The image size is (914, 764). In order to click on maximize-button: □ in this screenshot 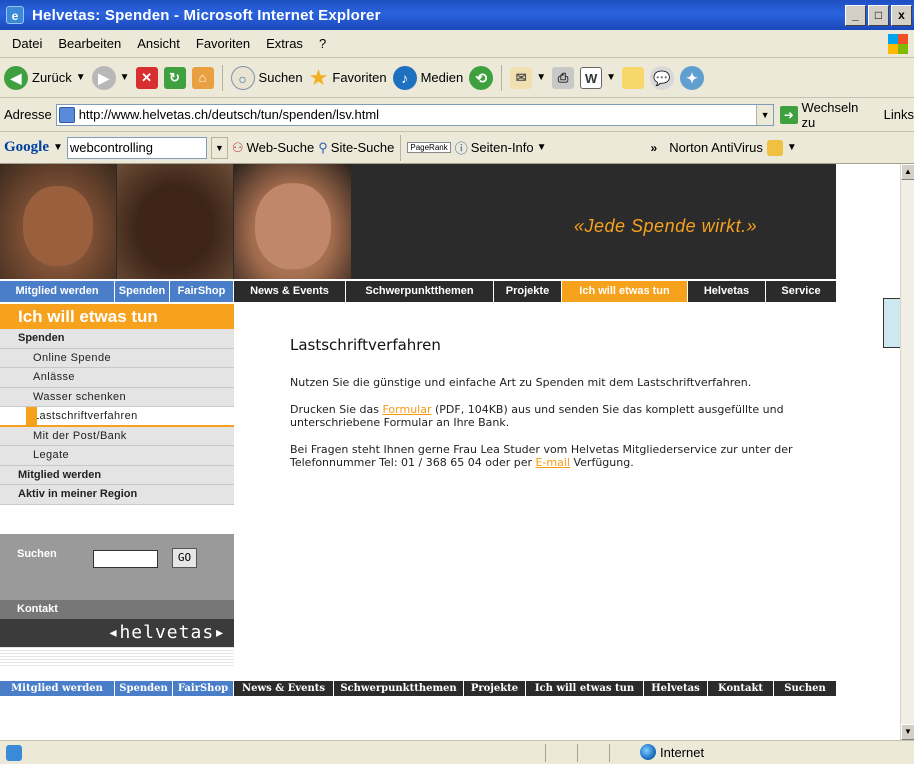, I will do `click(878, 15)`.